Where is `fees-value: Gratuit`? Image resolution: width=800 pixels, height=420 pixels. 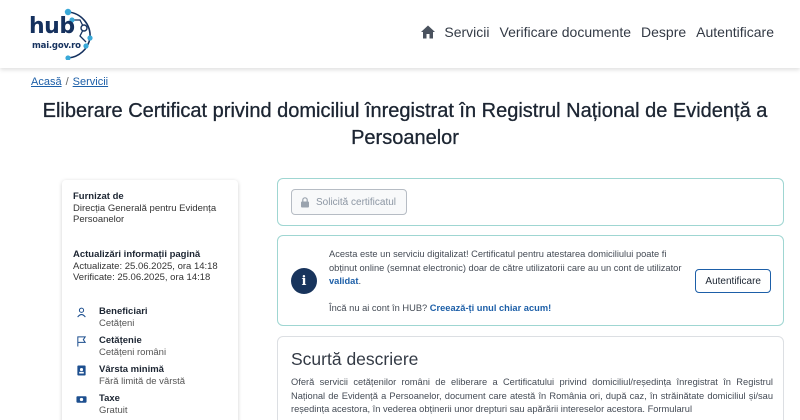 fees-value: Gratuit is located at coordinates (113, 410).